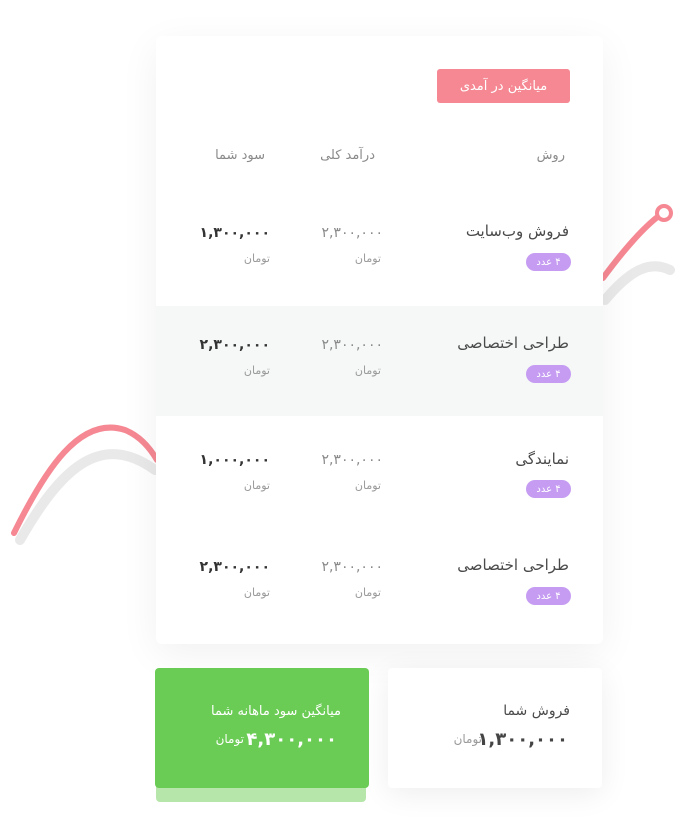  I want to click on row-profit: ۱,۳۰۰,۰۰۰, so click(234, 233).